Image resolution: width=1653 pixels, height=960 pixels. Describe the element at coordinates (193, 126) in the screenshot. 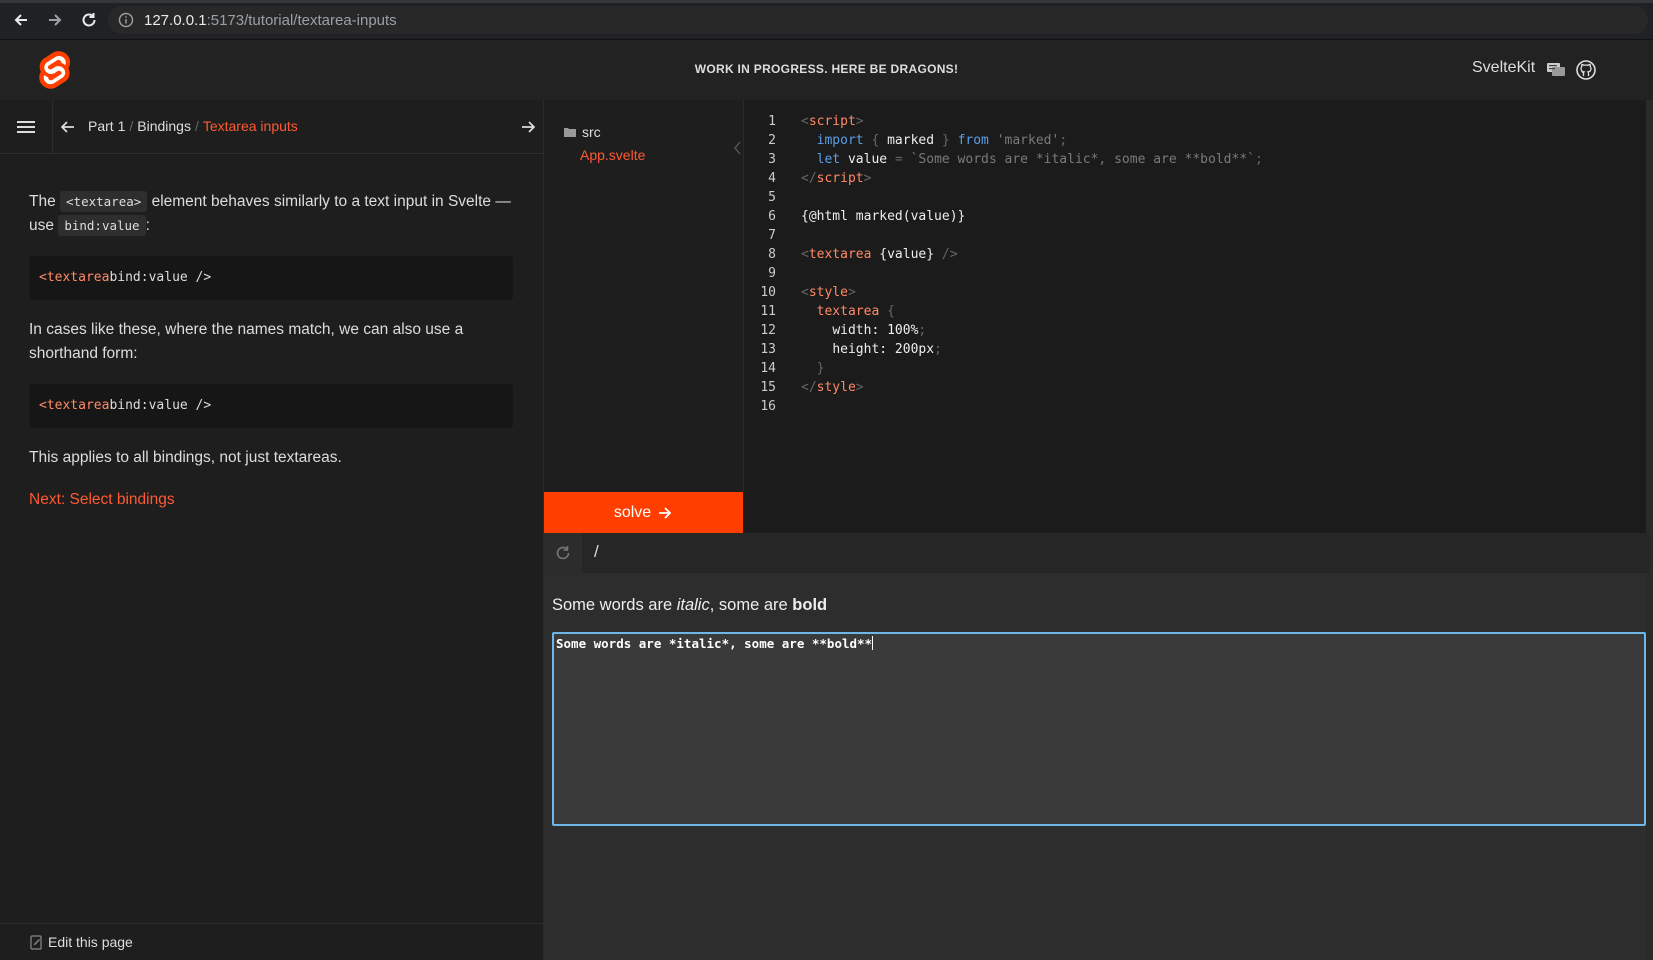

I see `breadcrumb: Part 1/Bindings / Textarea inputs` at that location.